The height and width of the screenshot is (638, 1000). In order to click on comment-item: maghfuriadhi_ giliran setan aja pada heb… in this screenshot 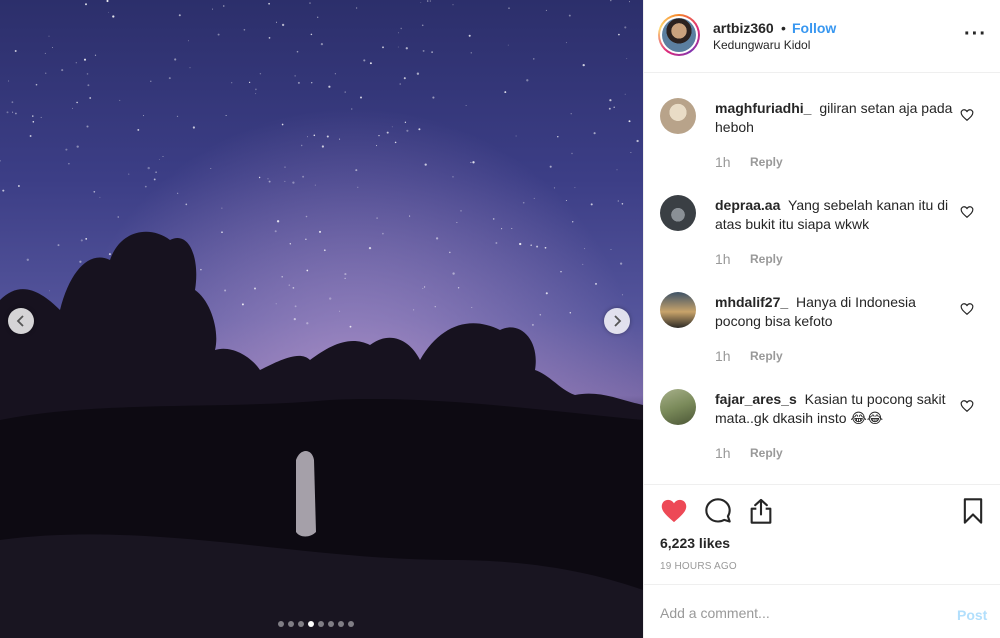, I will do `click(822, 122)`.